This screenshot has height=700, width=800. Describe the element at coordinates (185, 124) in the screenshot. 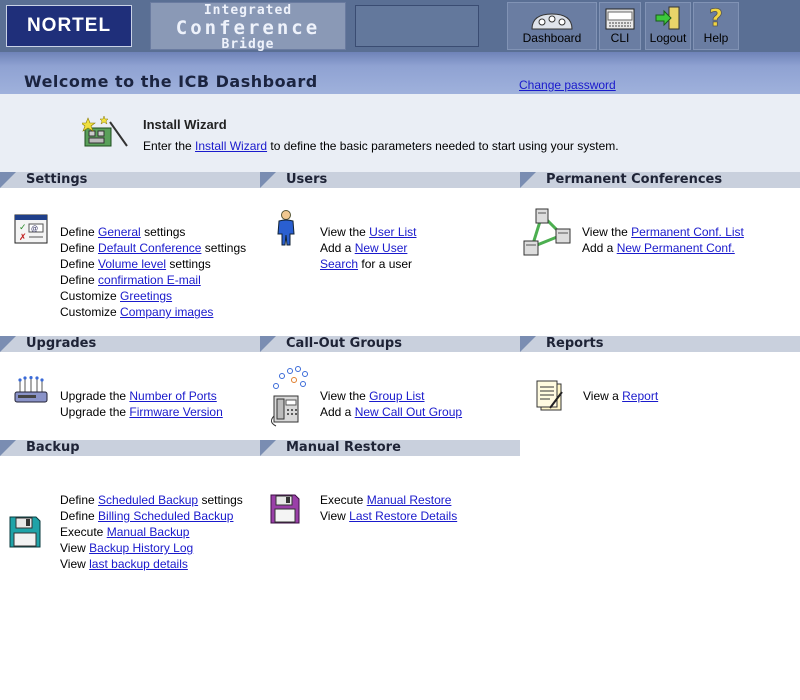

I see `wizard-title: Install Wizard` at that location.